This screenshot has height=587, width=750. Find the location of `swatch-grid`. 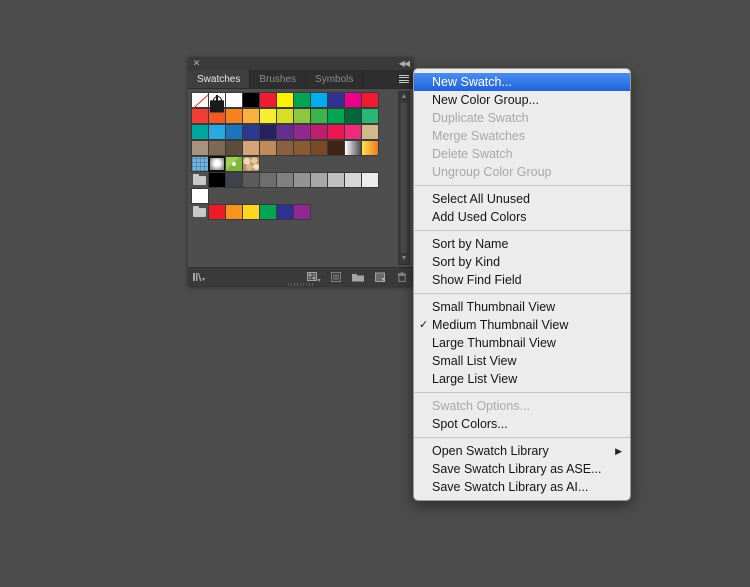

swatch-grid is located at coordinates (291, 154).